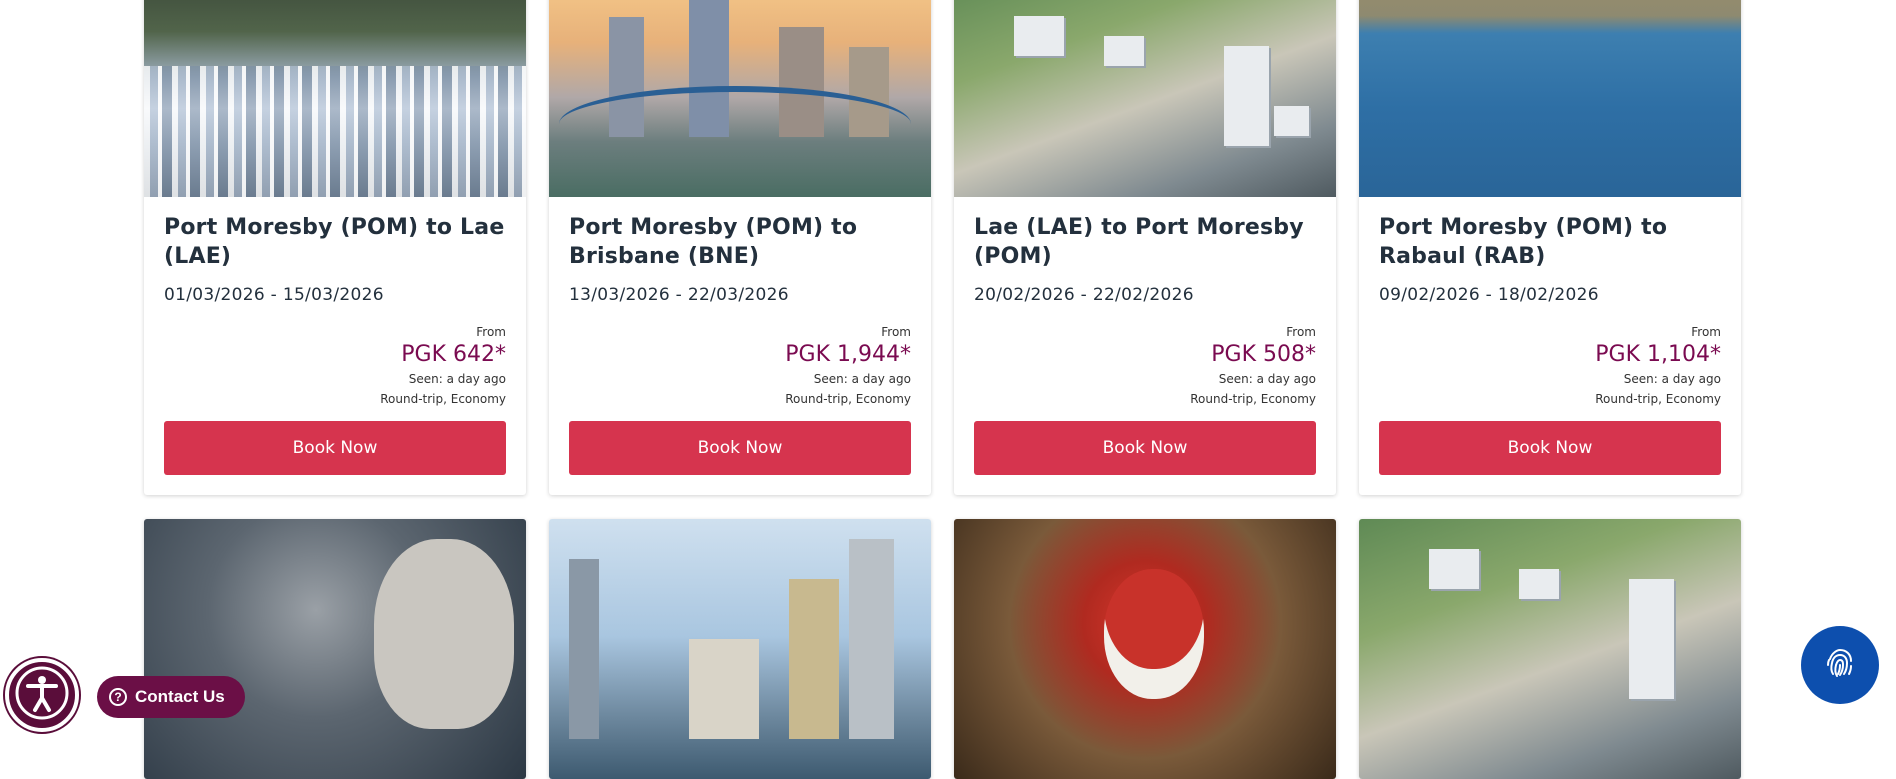  I want to click on help-icon: ?, so click(118, 697).